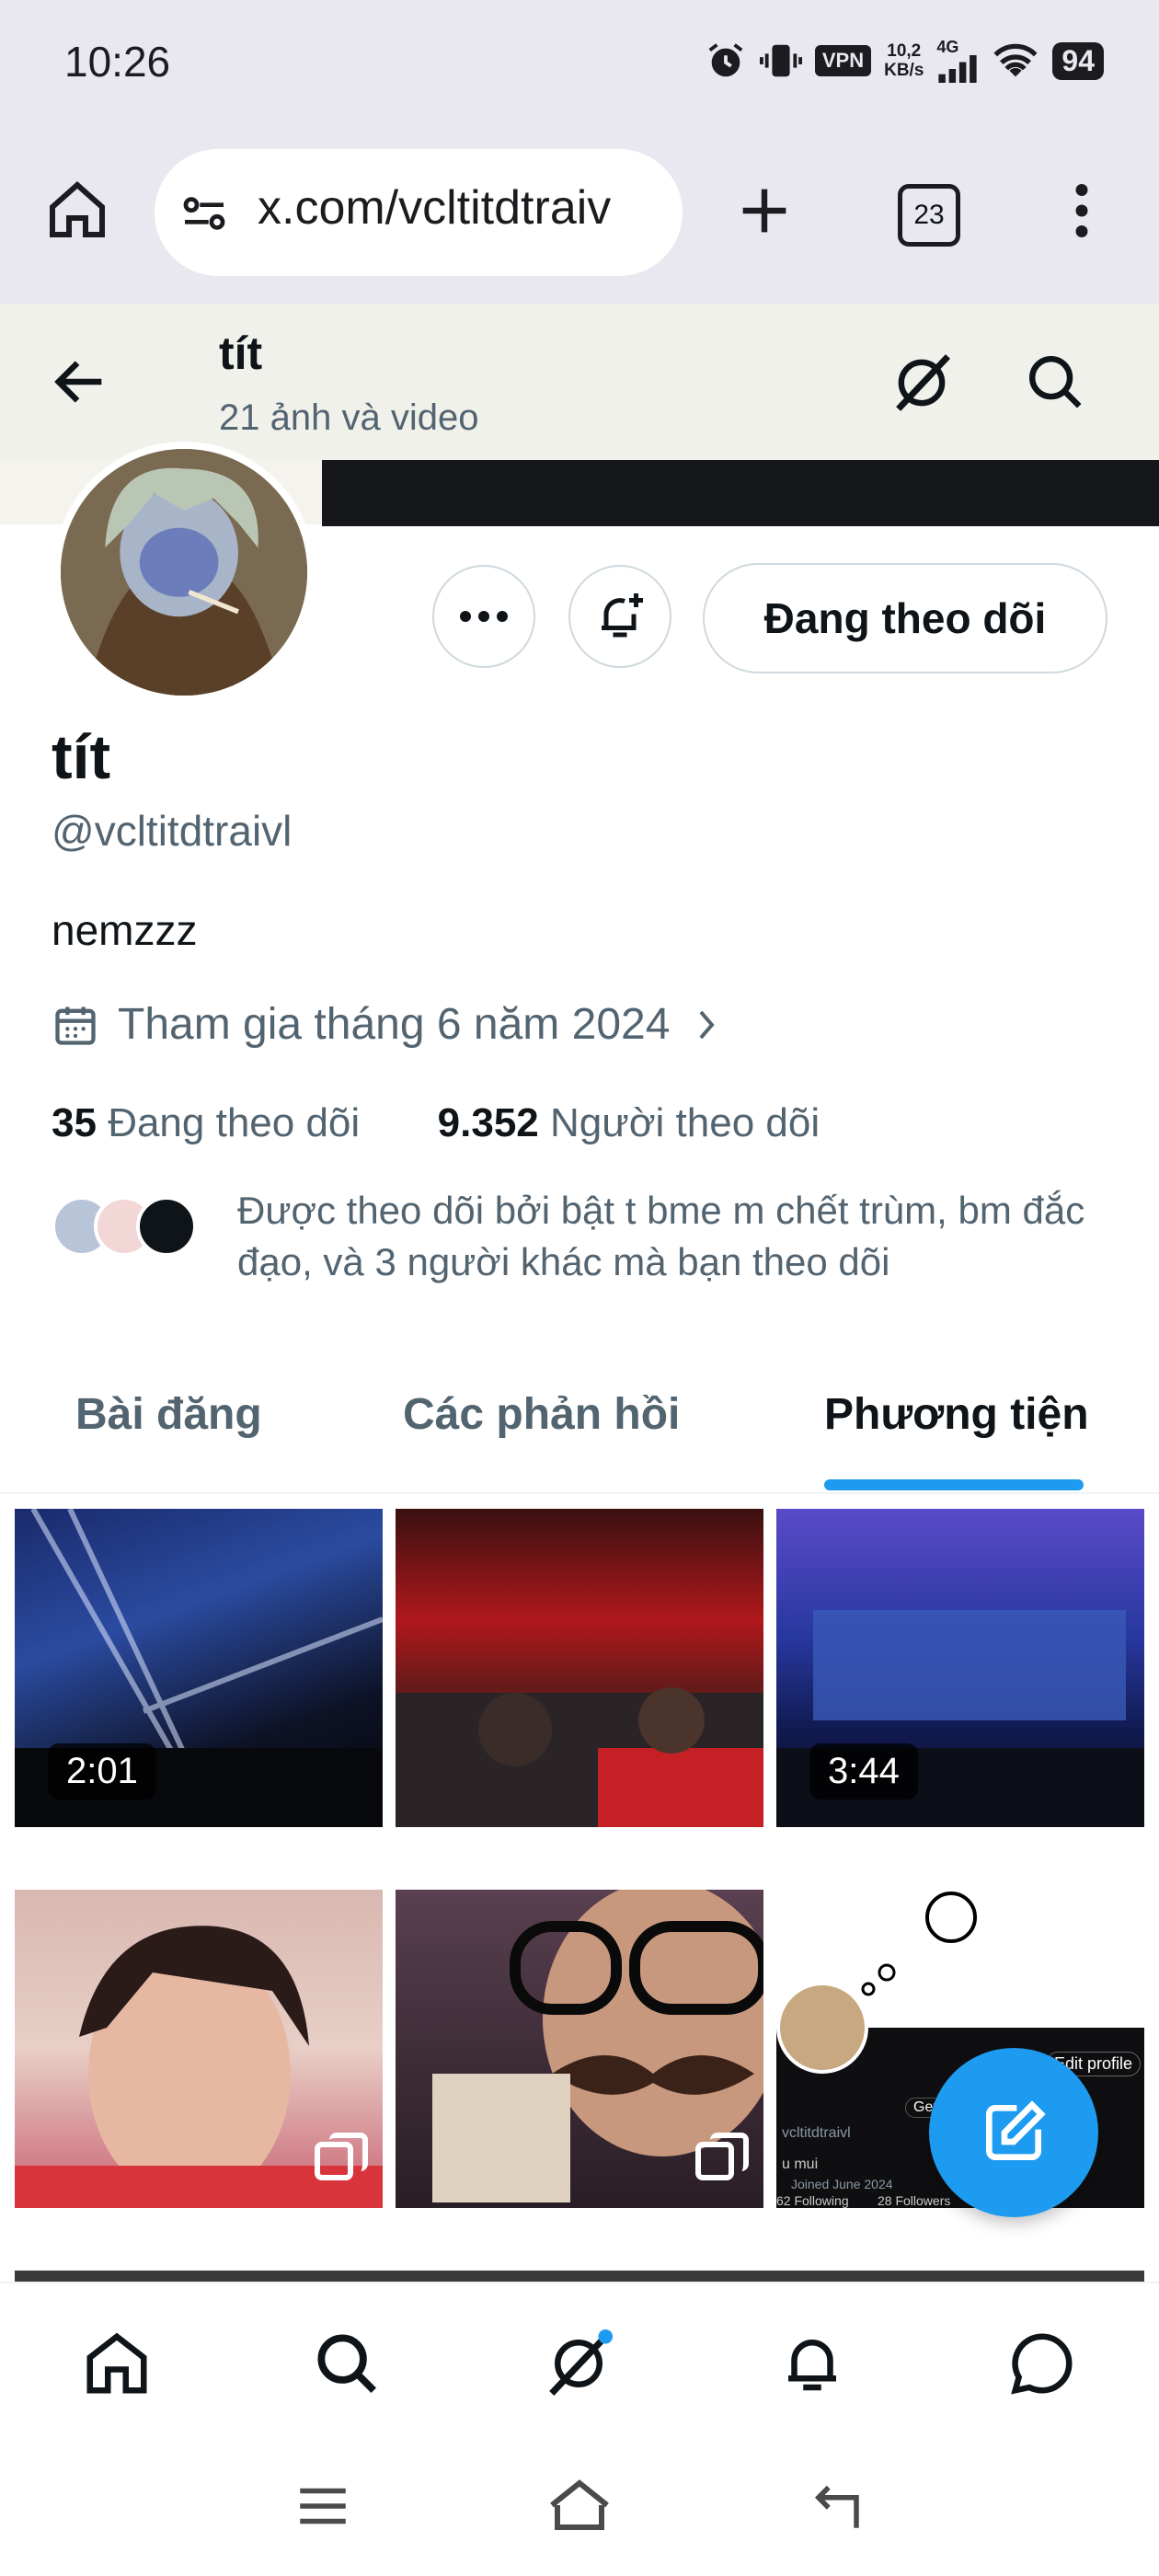  I want to click on followers-stat: 9.352 Người theo dõi, so click(629, 1122).